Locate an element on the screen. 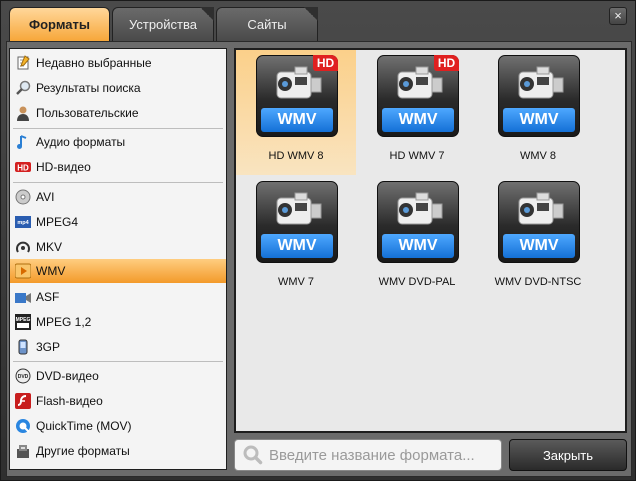 This screenshot has width=636, height=481. user-icon is located at coordinates (23, 113).